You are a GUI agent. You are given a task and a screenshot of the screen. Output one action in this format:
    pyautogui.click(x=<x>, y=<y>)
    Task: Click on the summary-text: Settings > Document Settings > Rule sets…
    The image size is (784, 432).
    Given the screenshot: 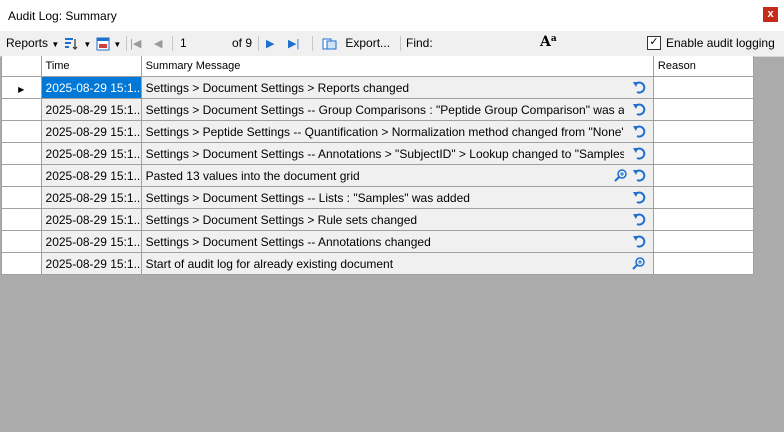 What is the action you would take?
    pyautogui.click(x=281, y=219)
    